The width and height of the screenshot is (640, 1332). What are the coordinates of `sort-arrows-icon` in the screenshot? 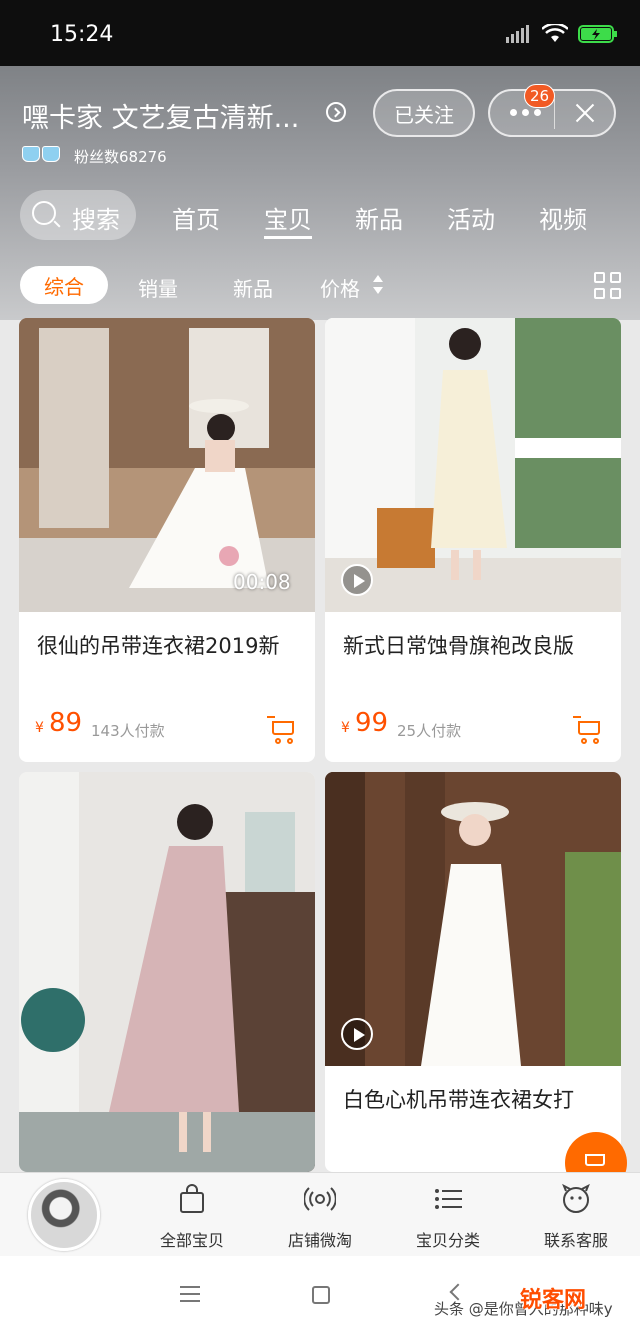 It's located at (378, 286).